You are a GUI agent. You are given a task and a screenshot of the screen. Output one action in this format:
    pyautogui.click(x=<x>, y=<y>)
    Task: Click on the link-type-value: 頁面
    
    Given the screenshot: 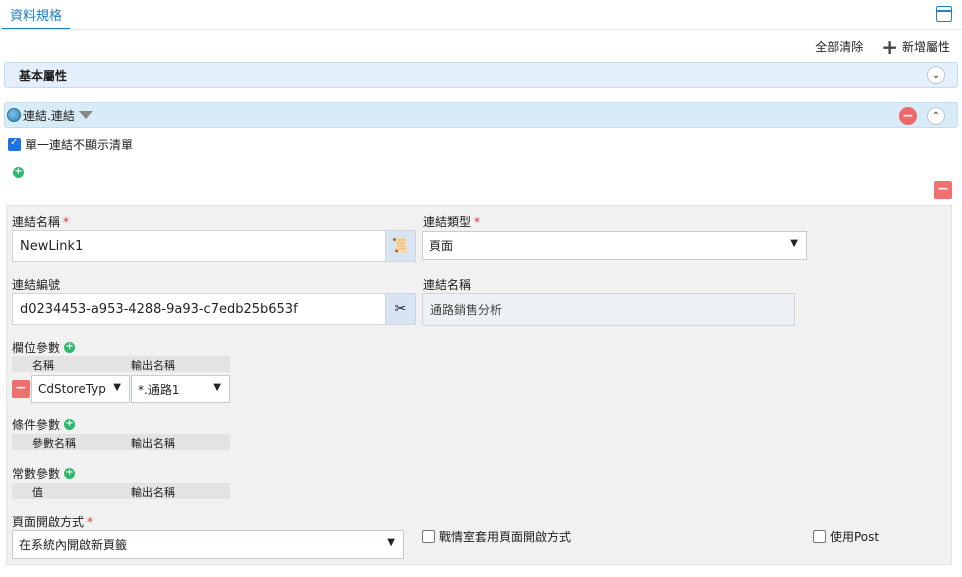 What is the action you would take?
    pyautogui.click(x=441, y=246)
    